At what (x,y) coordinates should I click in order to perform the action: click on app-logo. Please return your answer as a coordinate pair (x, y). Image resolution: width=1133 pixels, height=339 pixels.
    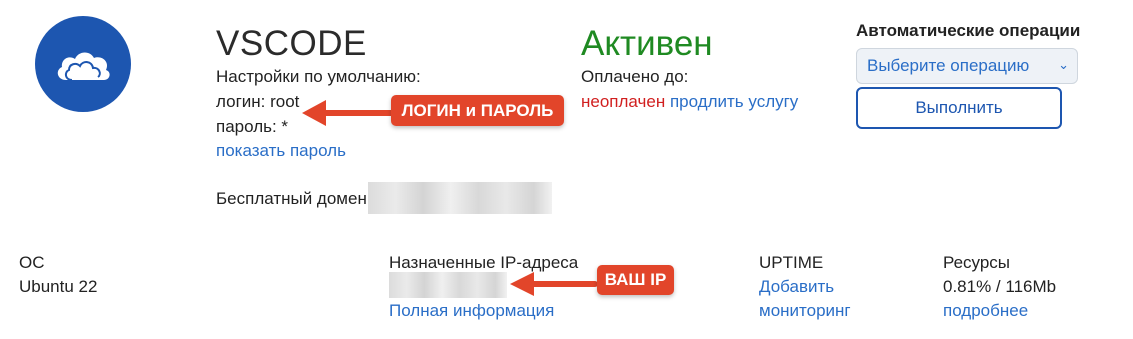
    Looking at the image, I should click on (83, 64).